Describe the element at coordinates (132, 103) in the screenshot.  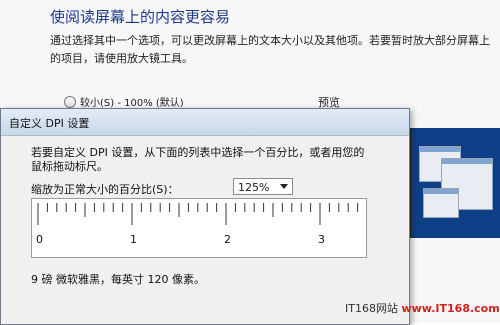
I see `radio-option-label: 较小(S) - 100% (默认)` at that location.